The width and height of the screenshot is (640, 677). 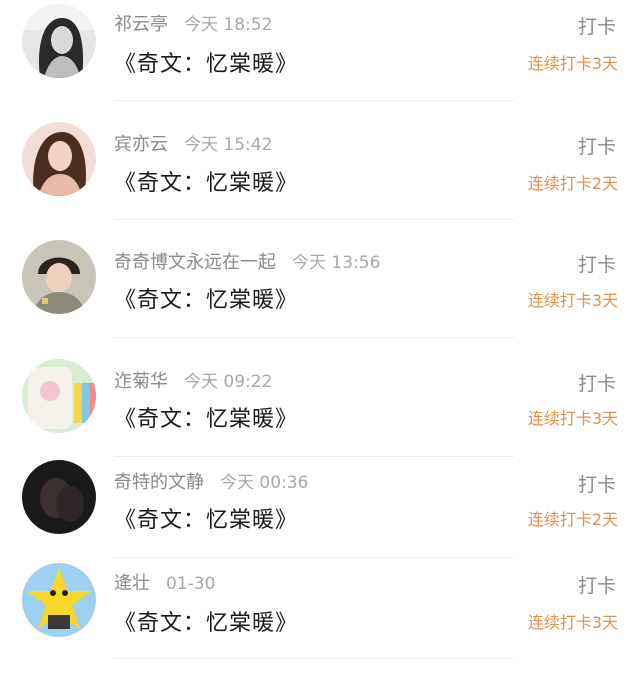 I want to click on meta: 宾亦云 今天 15:42, so click(x=193, y=144).